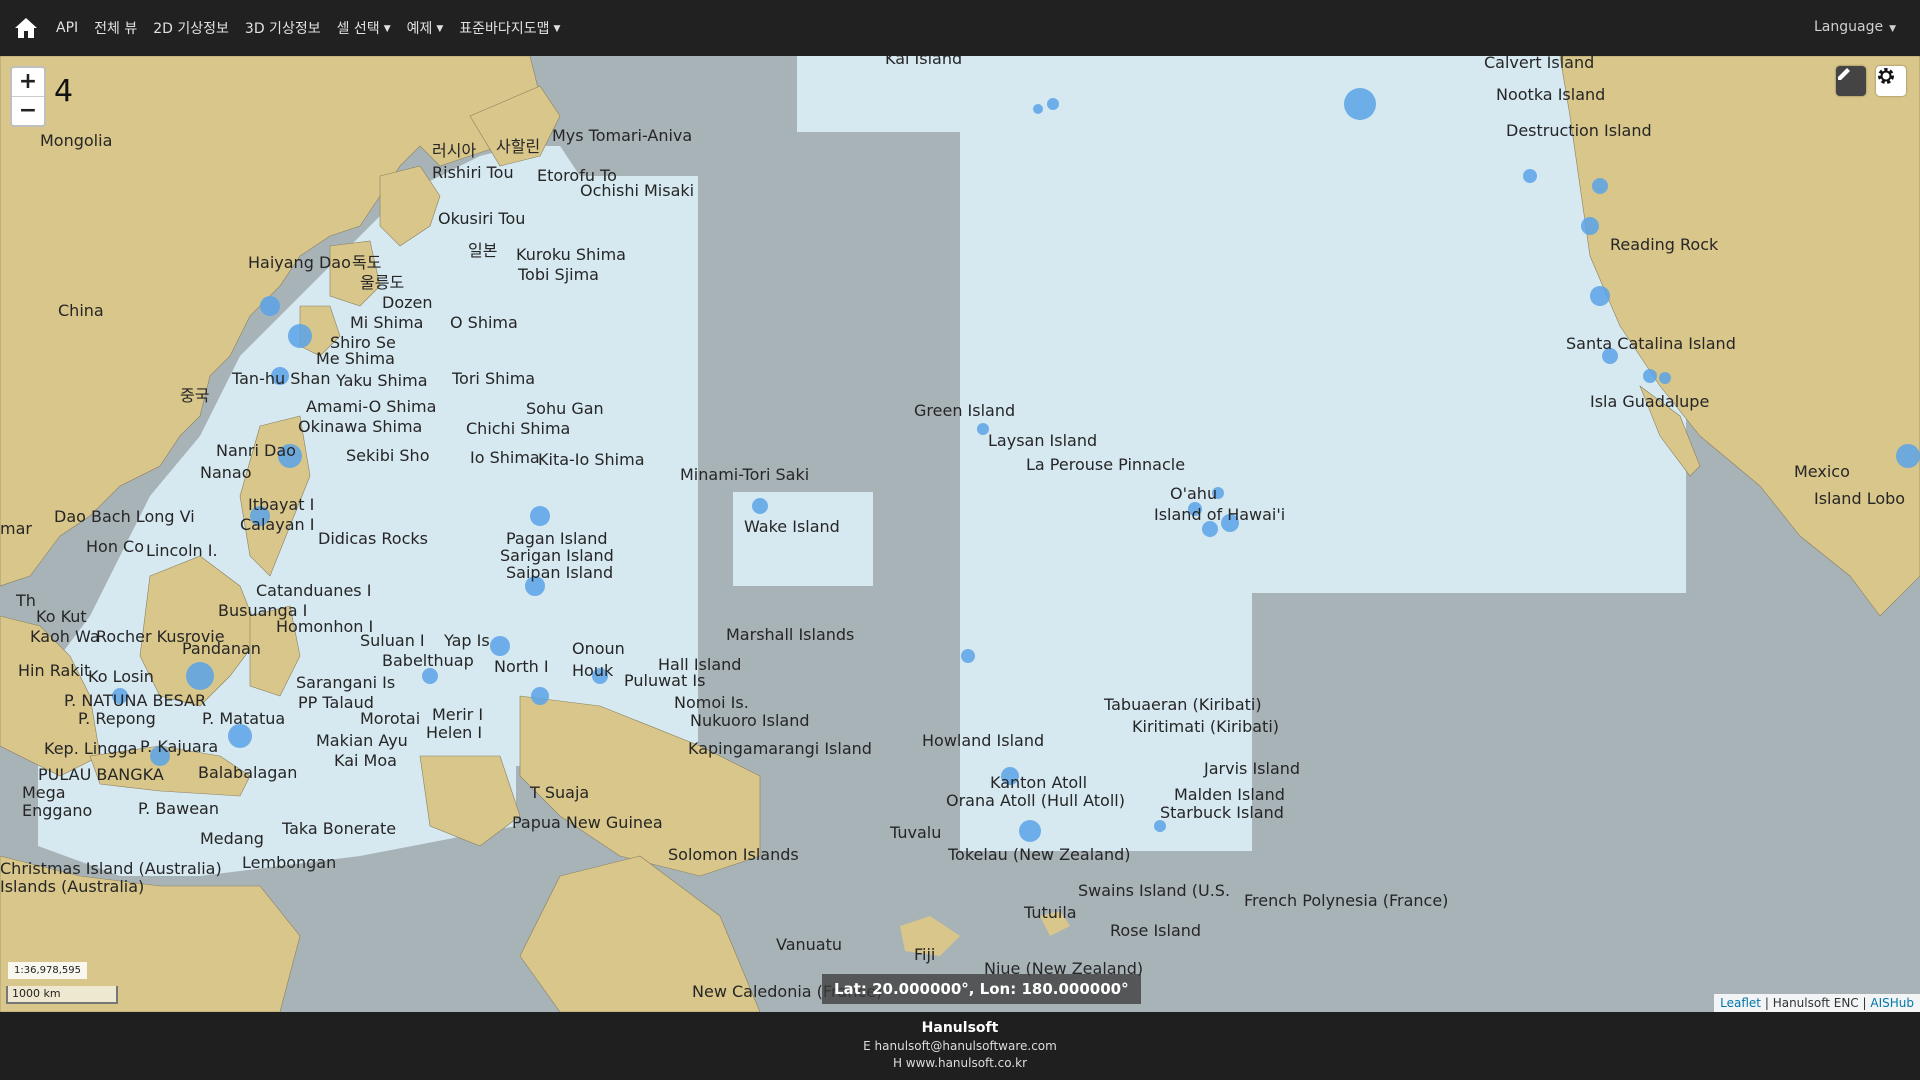  Describe the element at coordinates (484, 322) in the screenshot. I see `label-o-shima: O Shima` at that location.